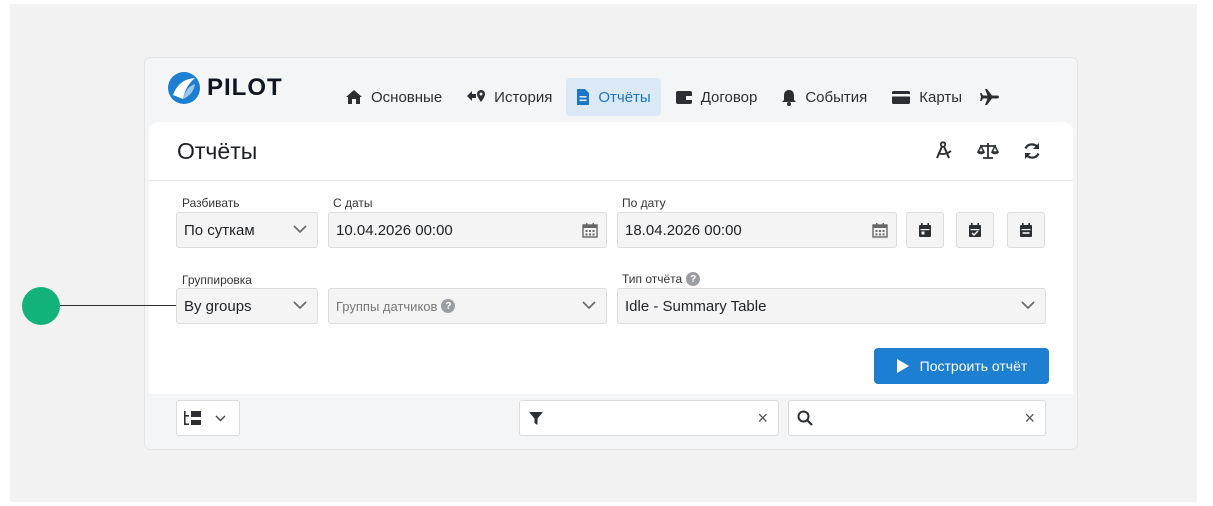  I want to click on date-month-button, so click(1026, 230).